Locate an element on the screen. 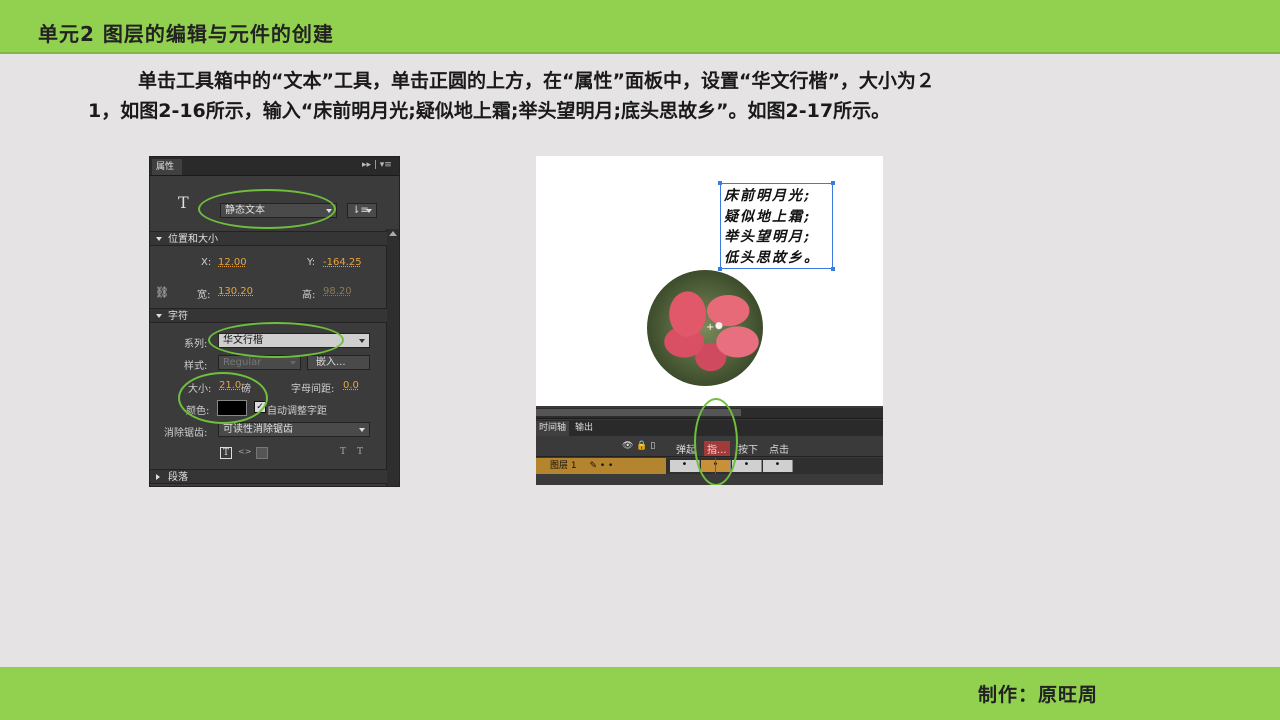 This screenshot has width=1280, height=720. frame-label-hit: 点击 is located at coordinates (779, 450).